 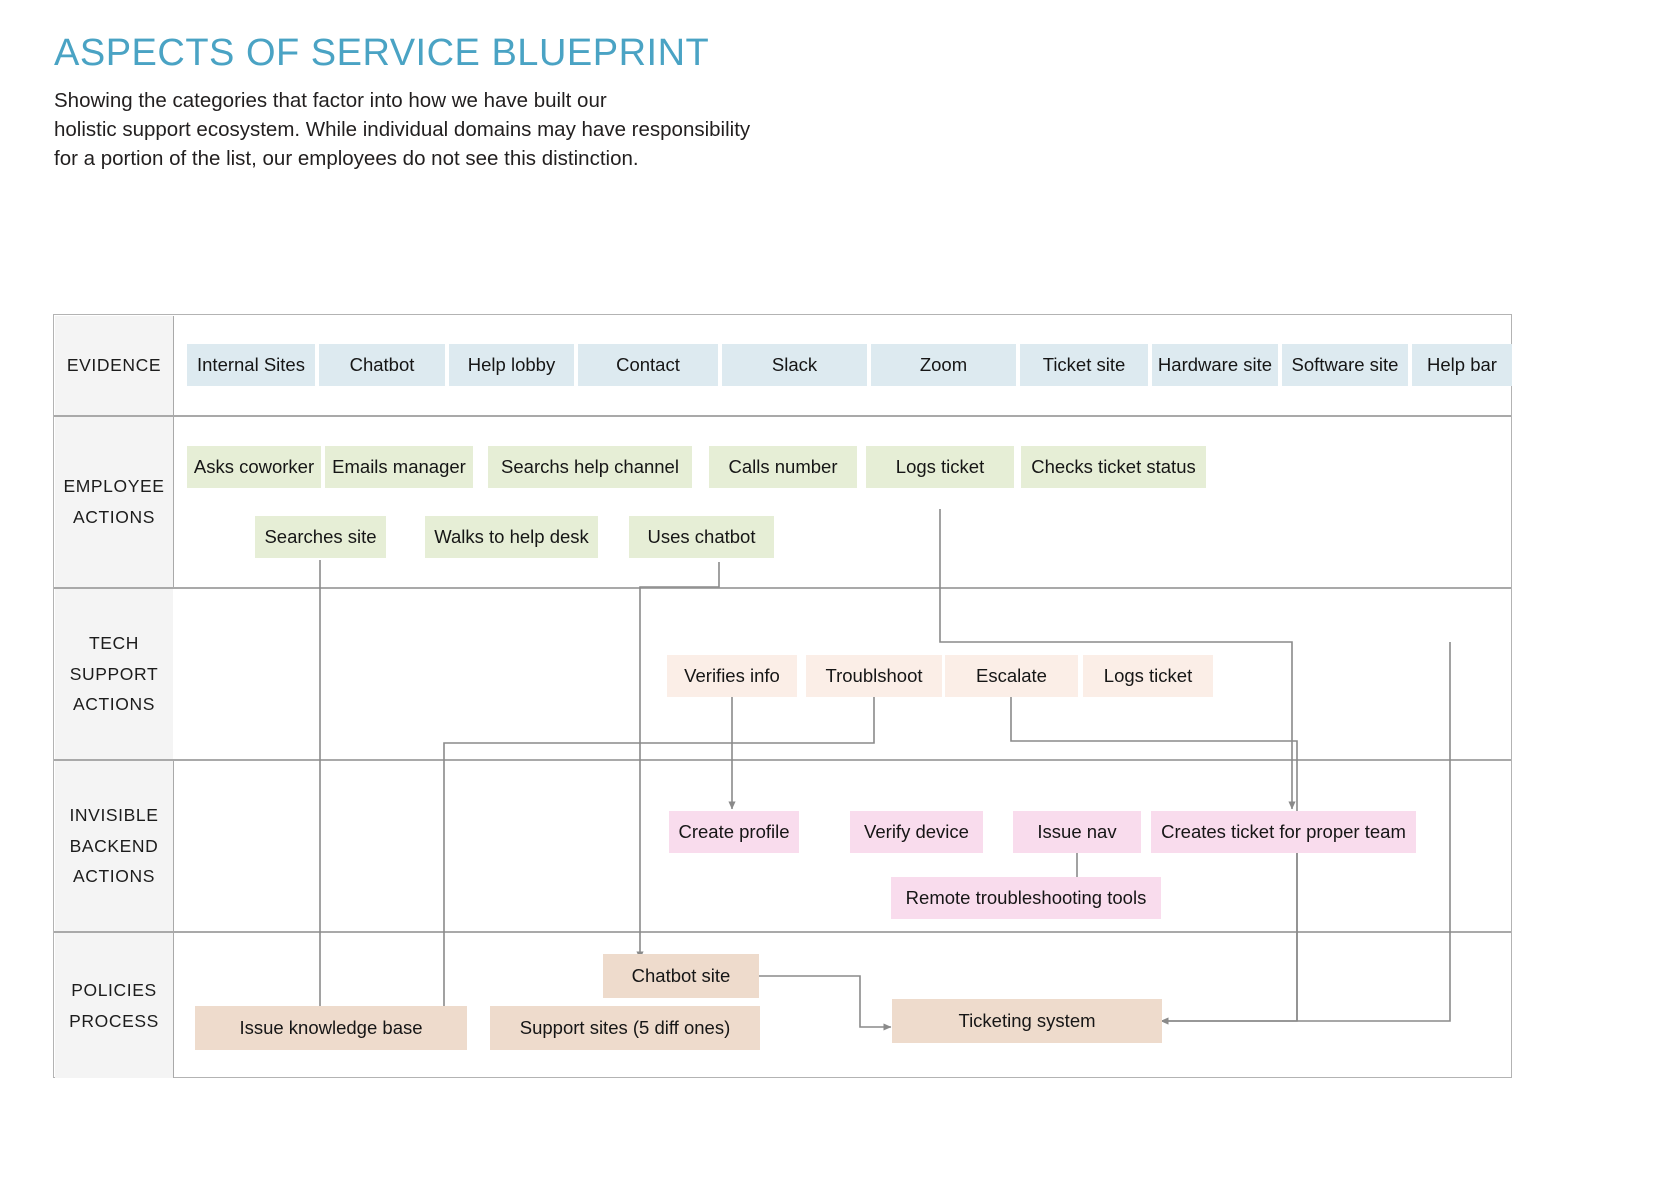 I want to click on row-label-line: TECH, so click(x=114, y=643).